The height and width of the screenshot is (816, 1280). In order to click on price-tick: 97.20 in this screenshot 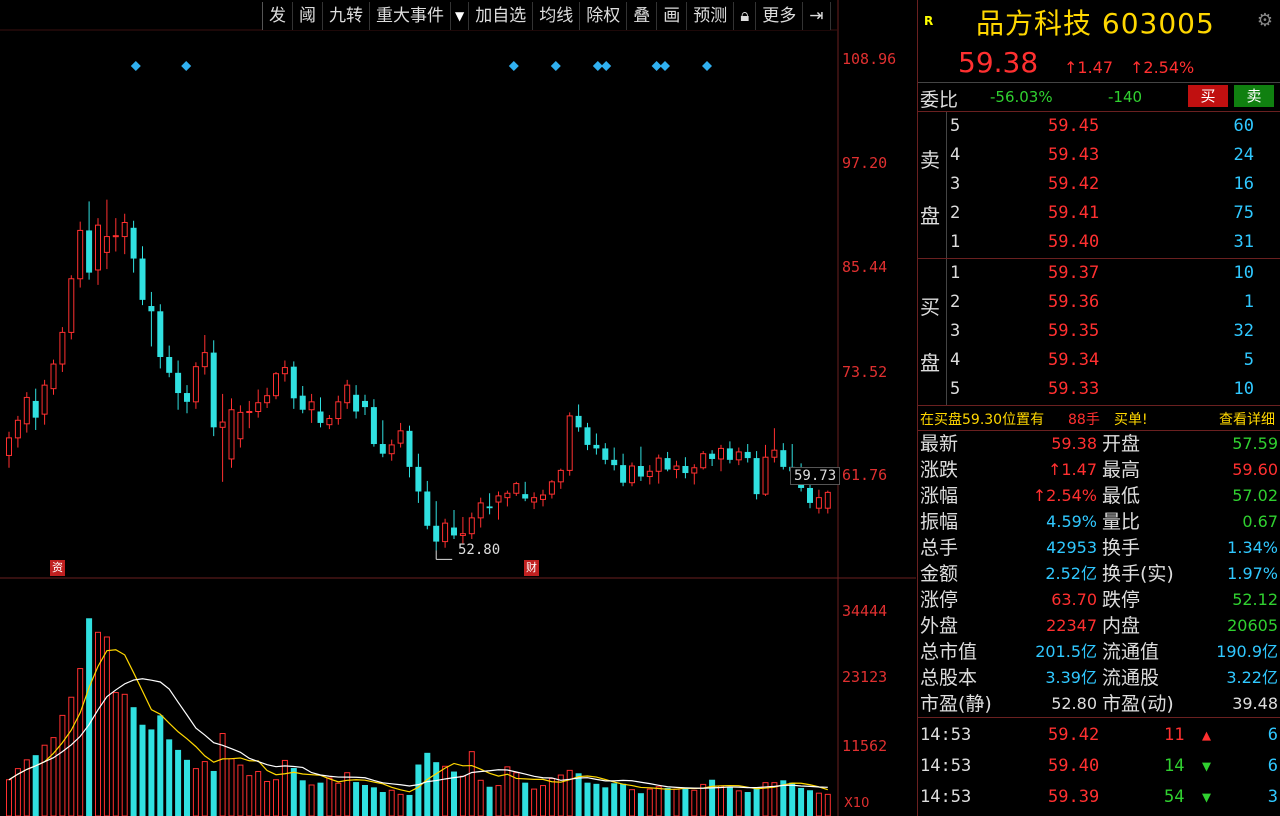, I will do `click(865, 163)`.